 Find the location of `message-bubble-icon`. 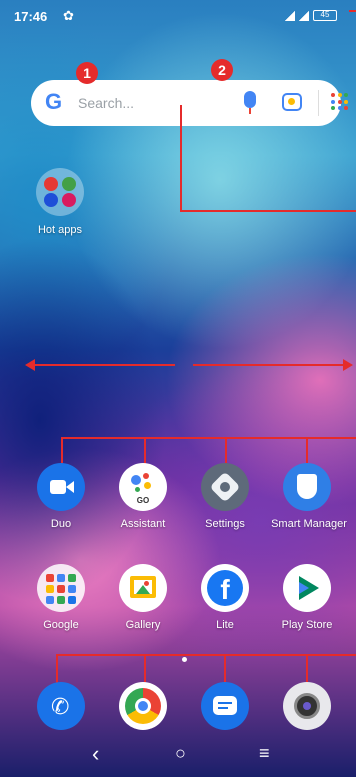

message-bubble-icon is located at coordinates (225, 705).